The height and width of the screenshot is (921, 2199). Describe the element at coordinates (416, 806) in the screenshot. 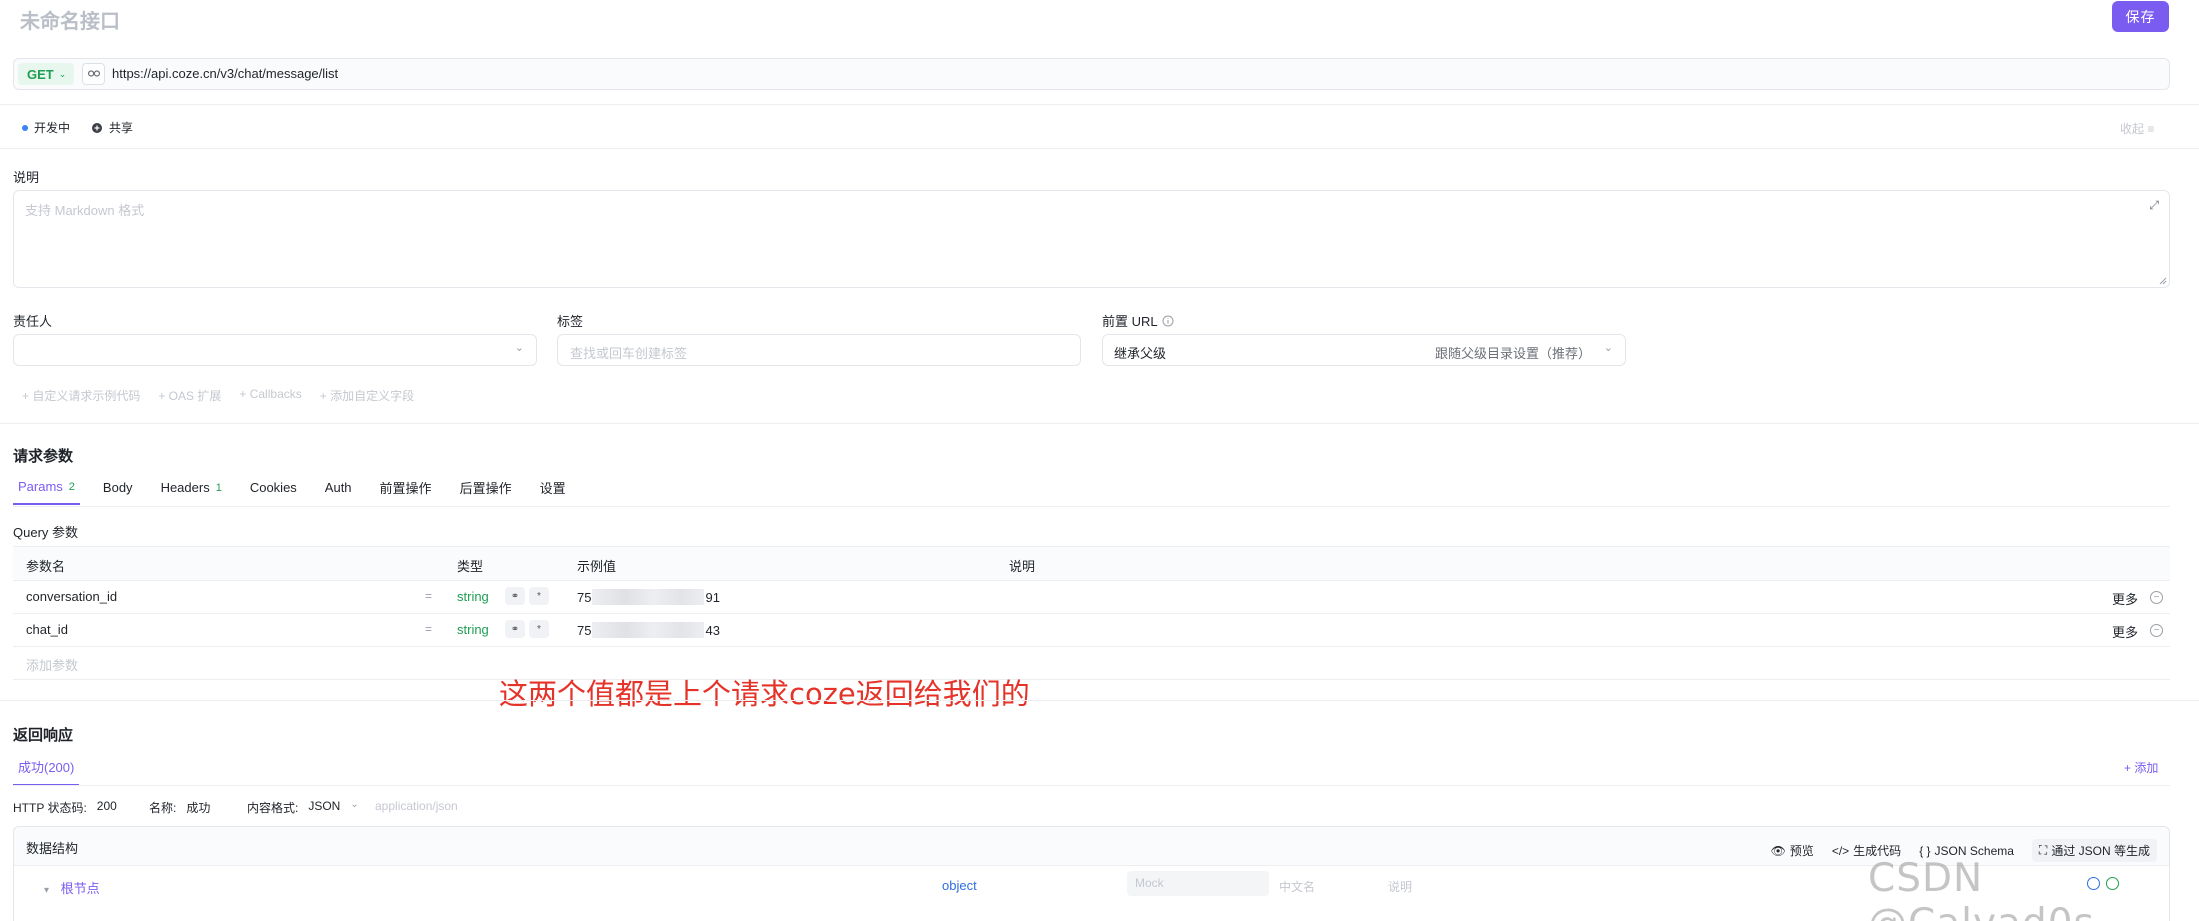

I see `content-type-input: application/json` at that location.